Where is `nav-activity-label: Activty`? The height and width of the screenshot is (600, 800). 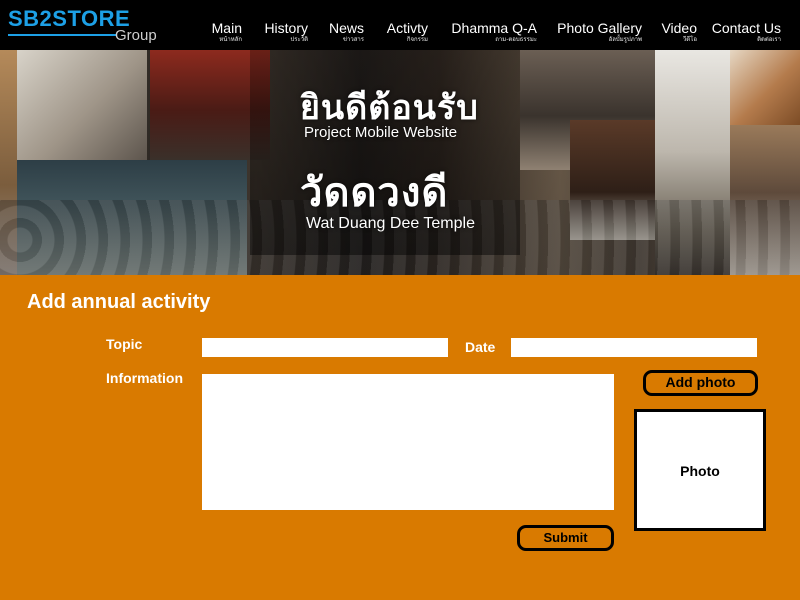 nav-activity-label: Activty is located at coordinates (407, 28).